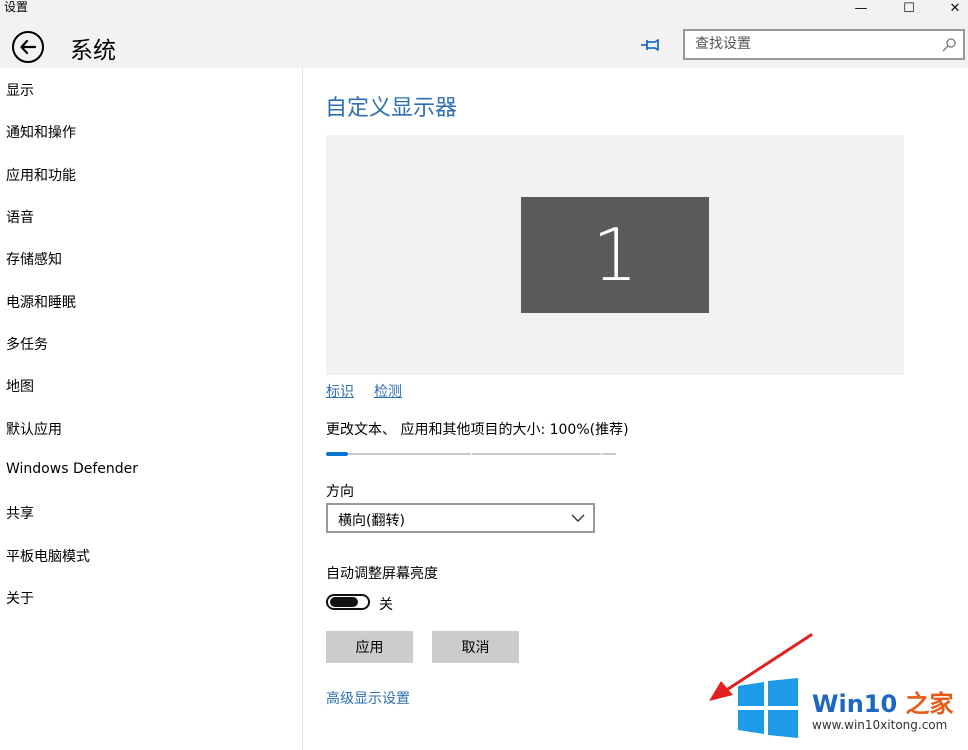 Image resolution: width=968 pixels, height=750 pixels. What do you see at coordinates (344, 602) in the screenshot?
I see `toggle-knob` at bounding box center [344, 602].